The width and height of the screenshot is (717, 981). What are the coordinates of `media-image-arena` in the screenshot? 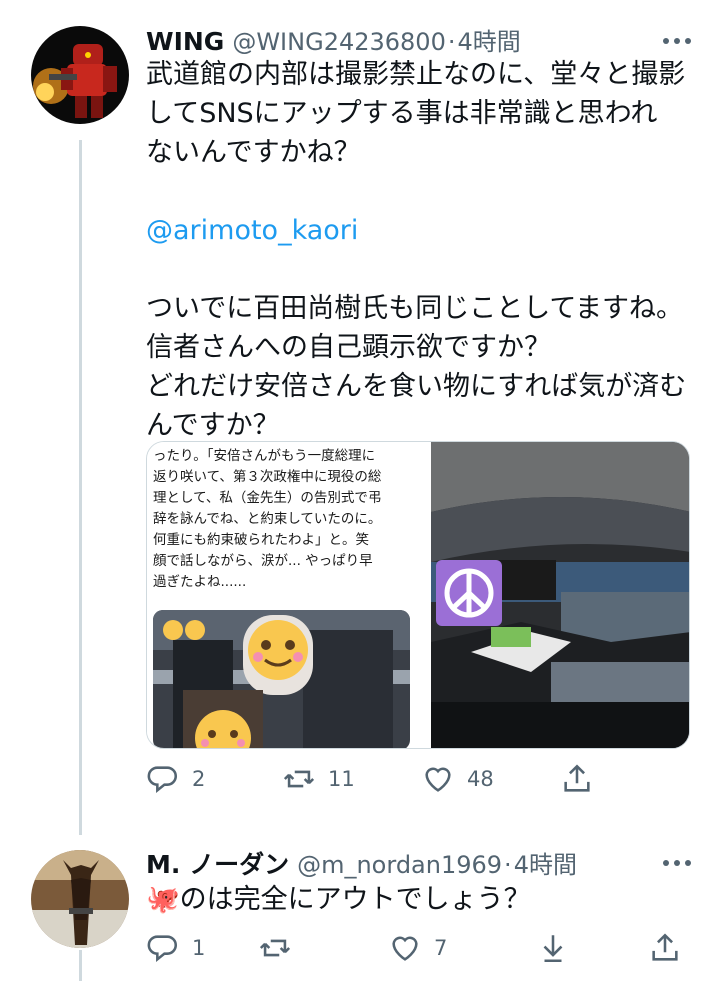 It's located at (560, 595).